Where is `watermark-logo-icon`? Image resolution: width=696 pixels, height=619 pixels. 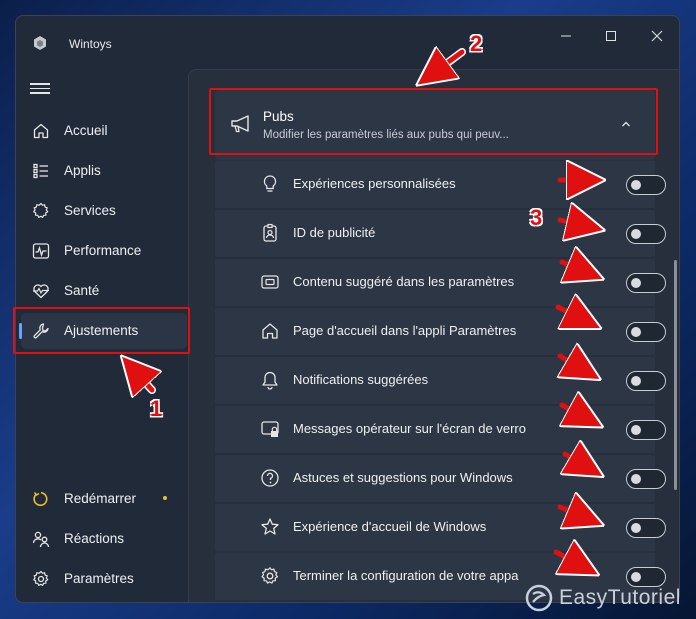 watermark-logo-icon is located at coordinates (539, 598).